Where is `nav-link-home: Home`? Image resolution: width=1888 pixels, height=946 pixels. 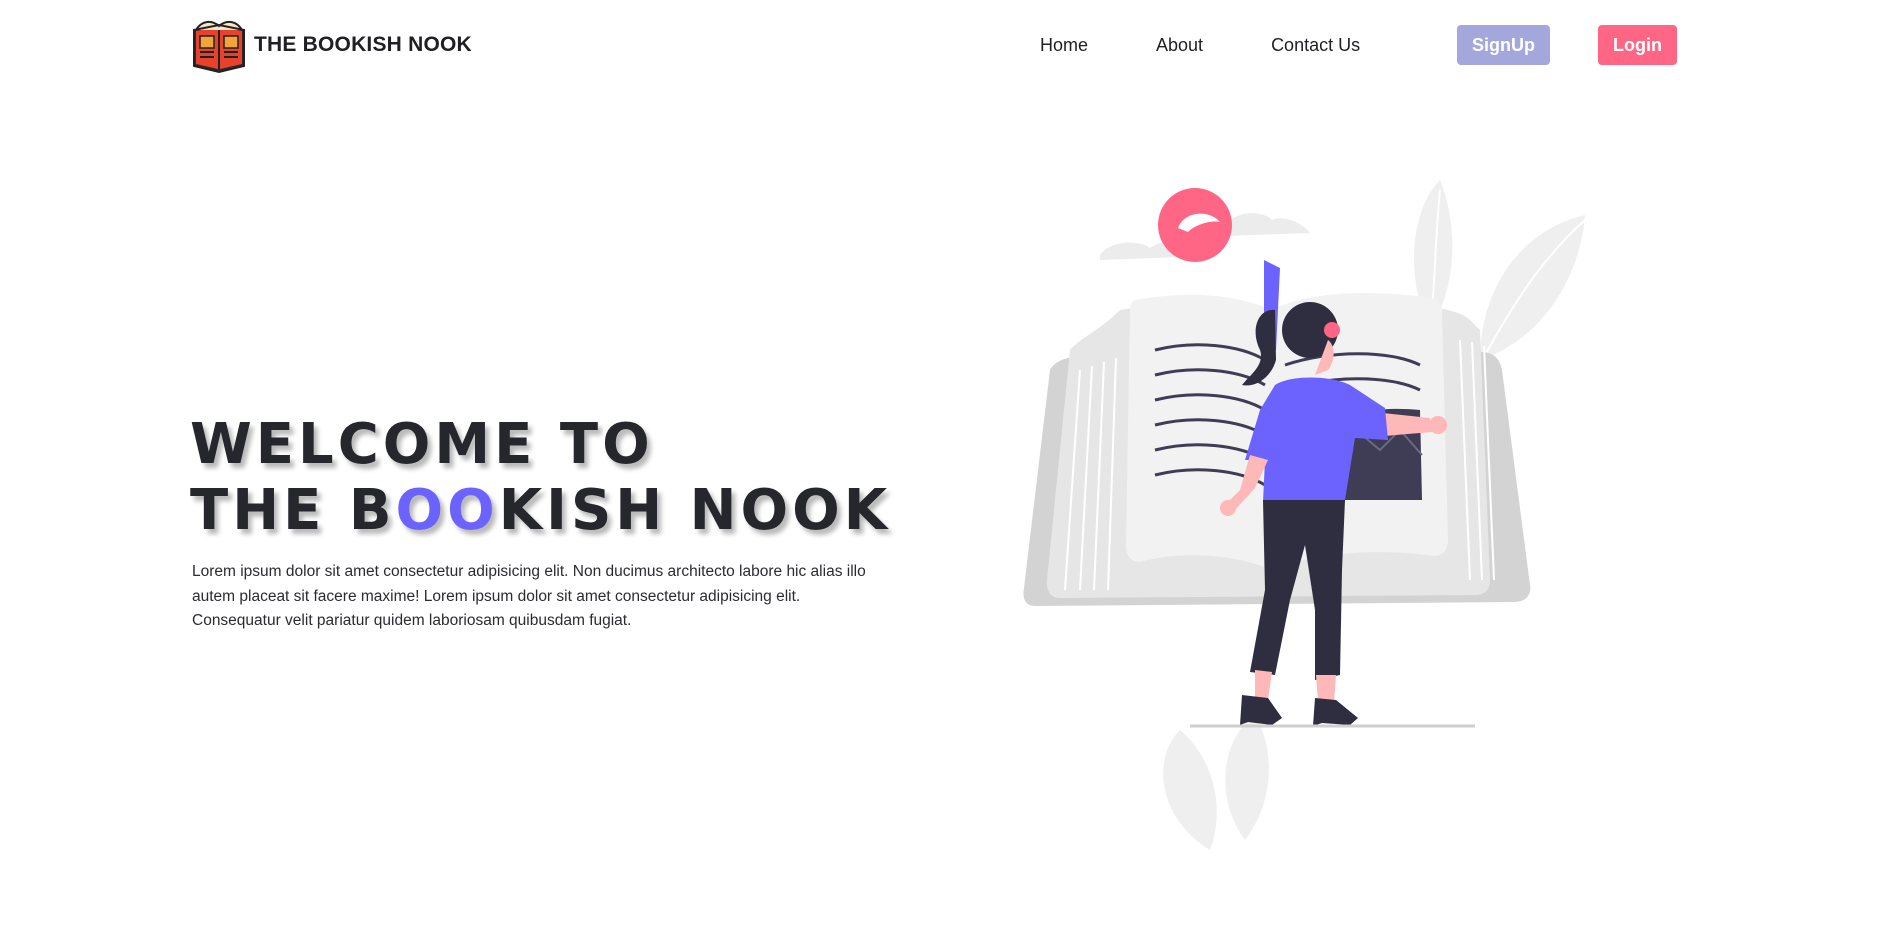 nav-link-home: Home is located at coordinates (1064, 45).